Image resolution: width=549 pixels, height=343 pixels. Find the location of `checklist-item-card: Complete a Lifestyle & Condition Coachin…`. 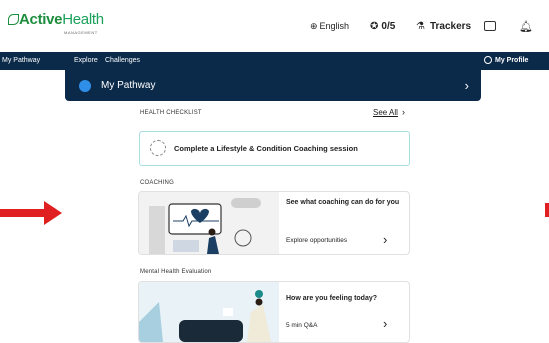

checklist-item-card: Complete a Lifestyle & Condition Coachin… is located at coordinates (274, 148).